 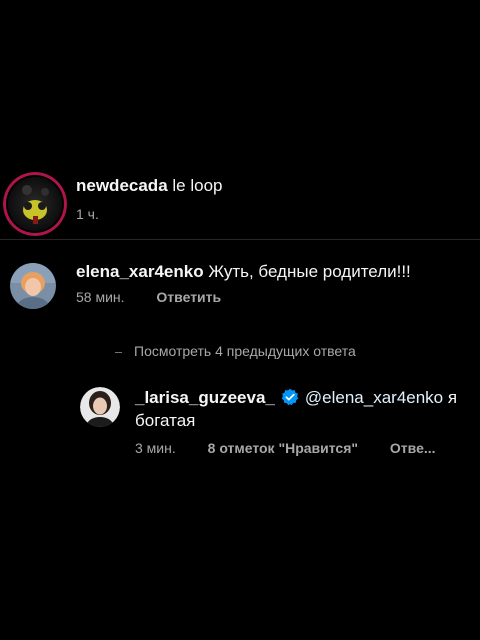 I want to click on post-meta: 1 ч., so click(x=101, y=214).